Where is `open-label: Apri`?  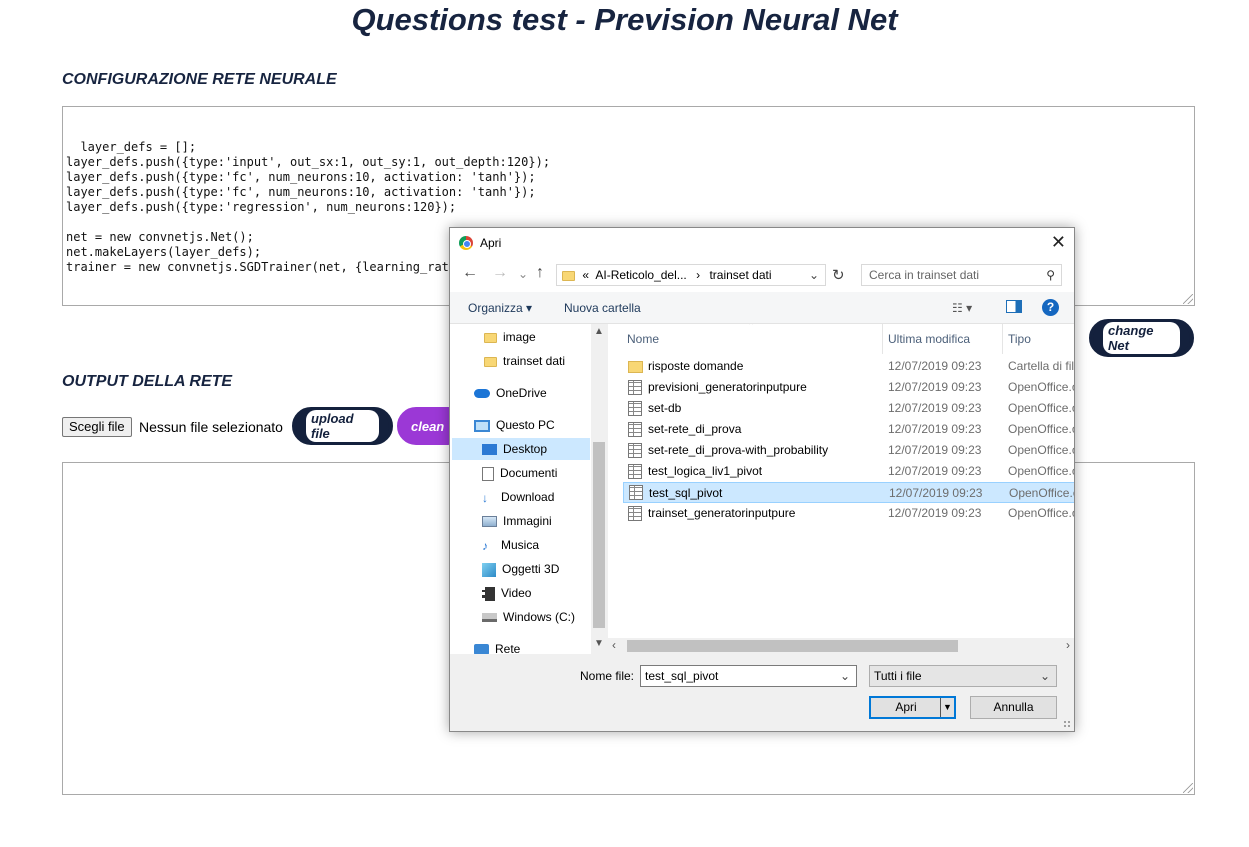
open-label: Apri is located at coordinates (906, 707).